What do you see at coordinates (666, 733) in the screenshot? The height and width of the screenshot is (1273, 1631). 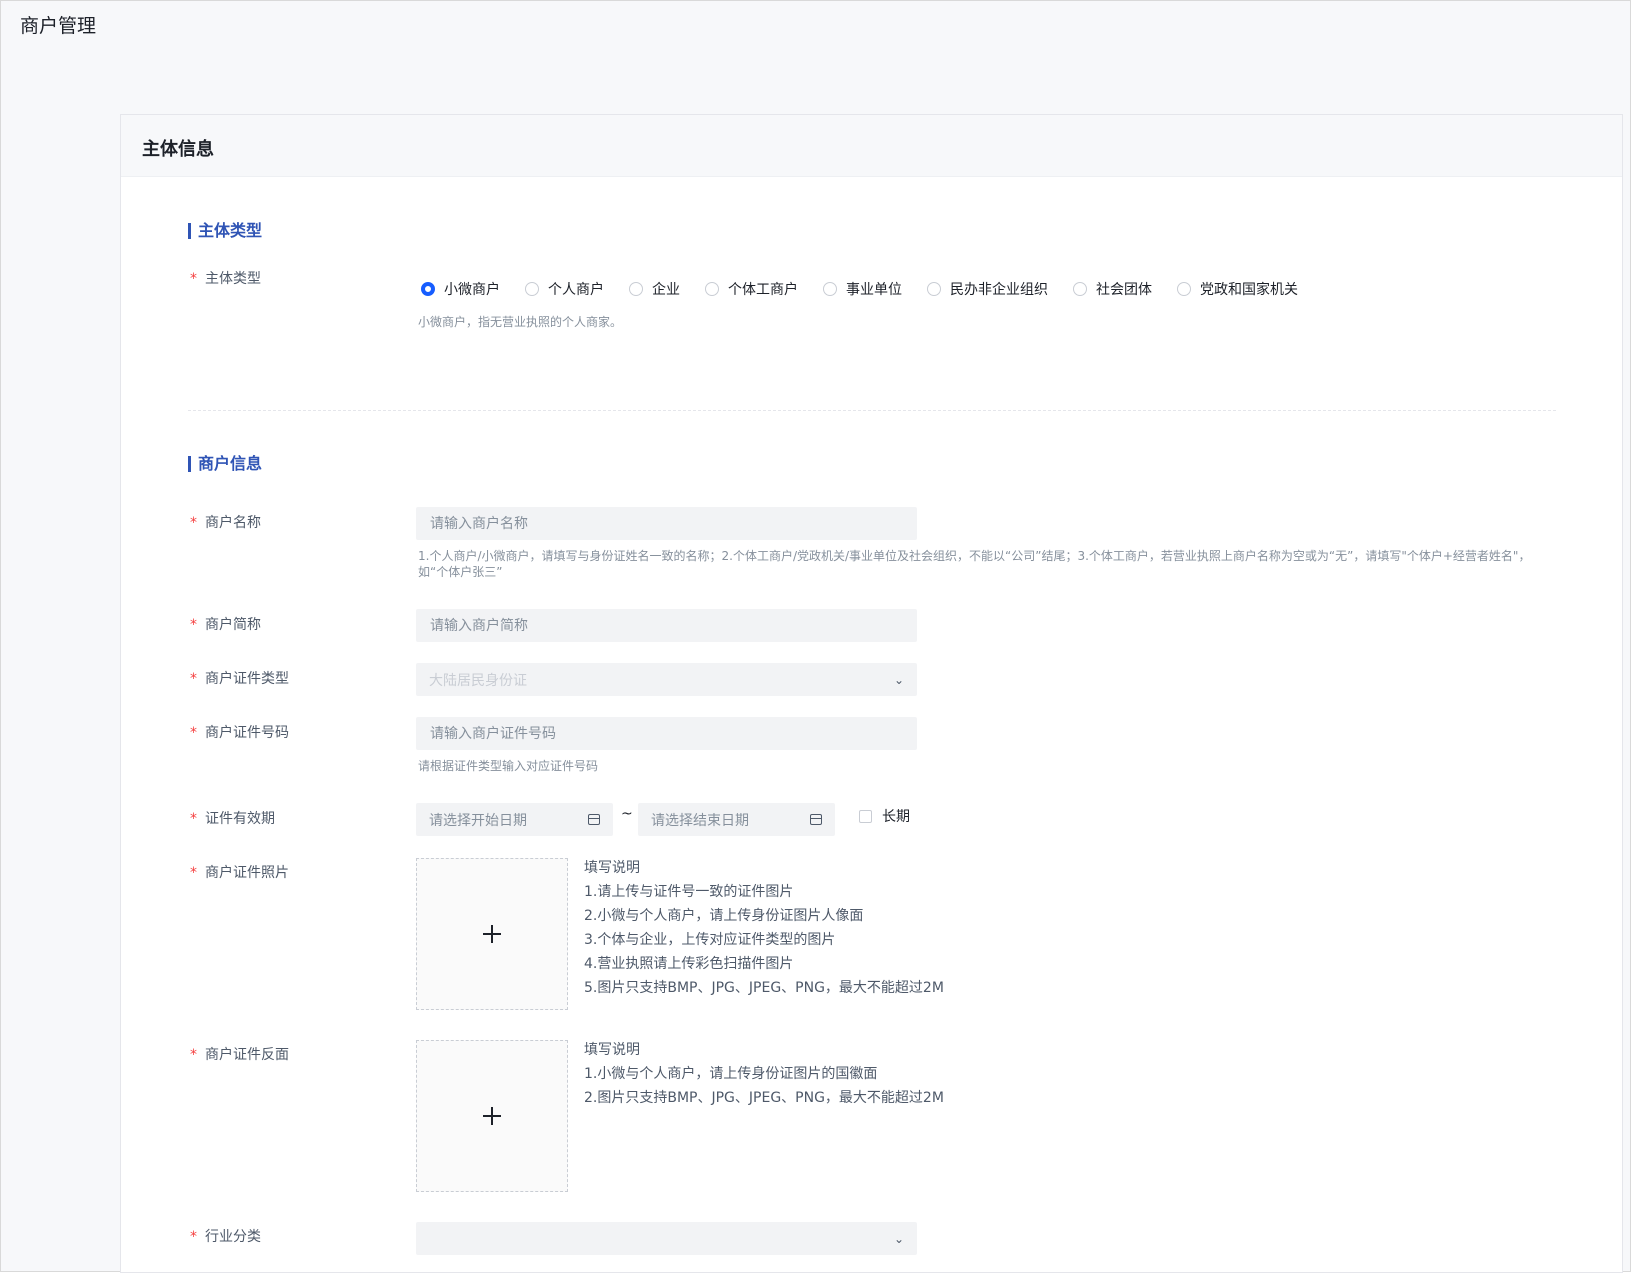 I see `id-number-input` at bounding box center [666, 733].